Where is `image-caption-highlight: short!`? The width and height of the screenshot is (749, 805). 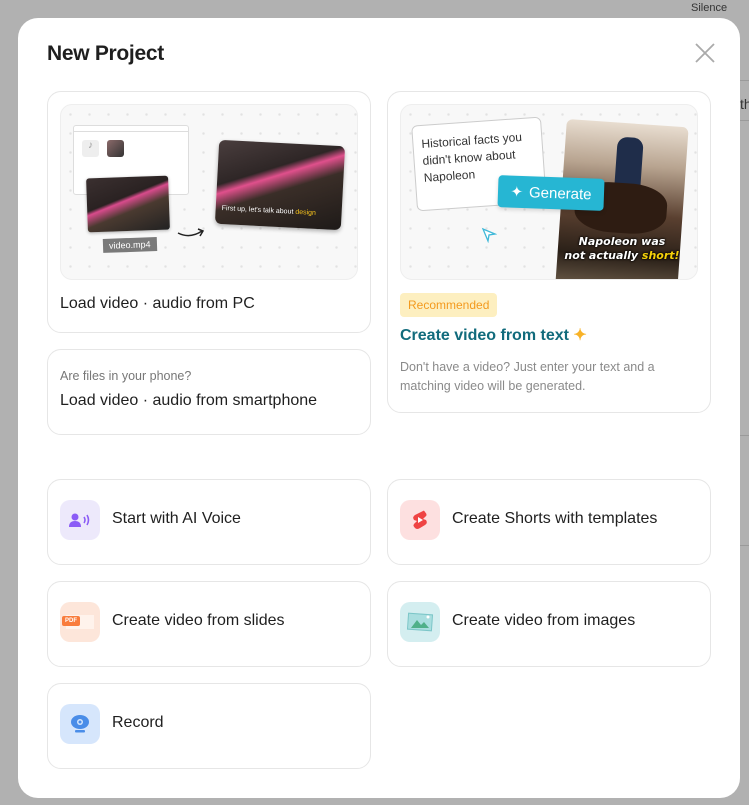
image-caption-highlight: short! is located at coordinates (660, 256).